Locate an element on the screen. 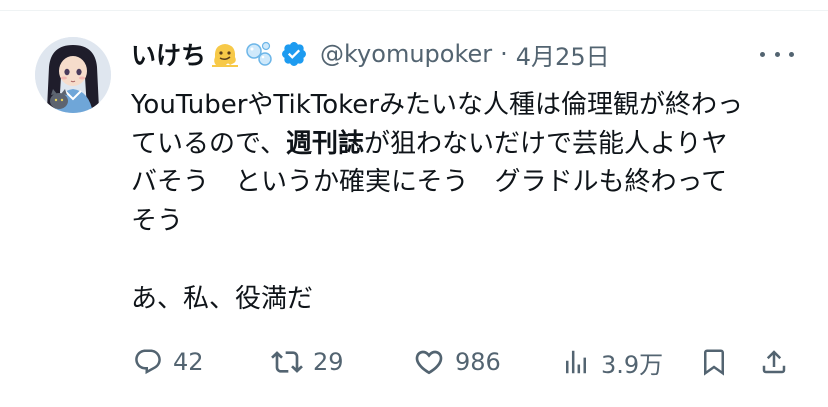  bubbles-emoji-icon is located at coordinates (259, 54).